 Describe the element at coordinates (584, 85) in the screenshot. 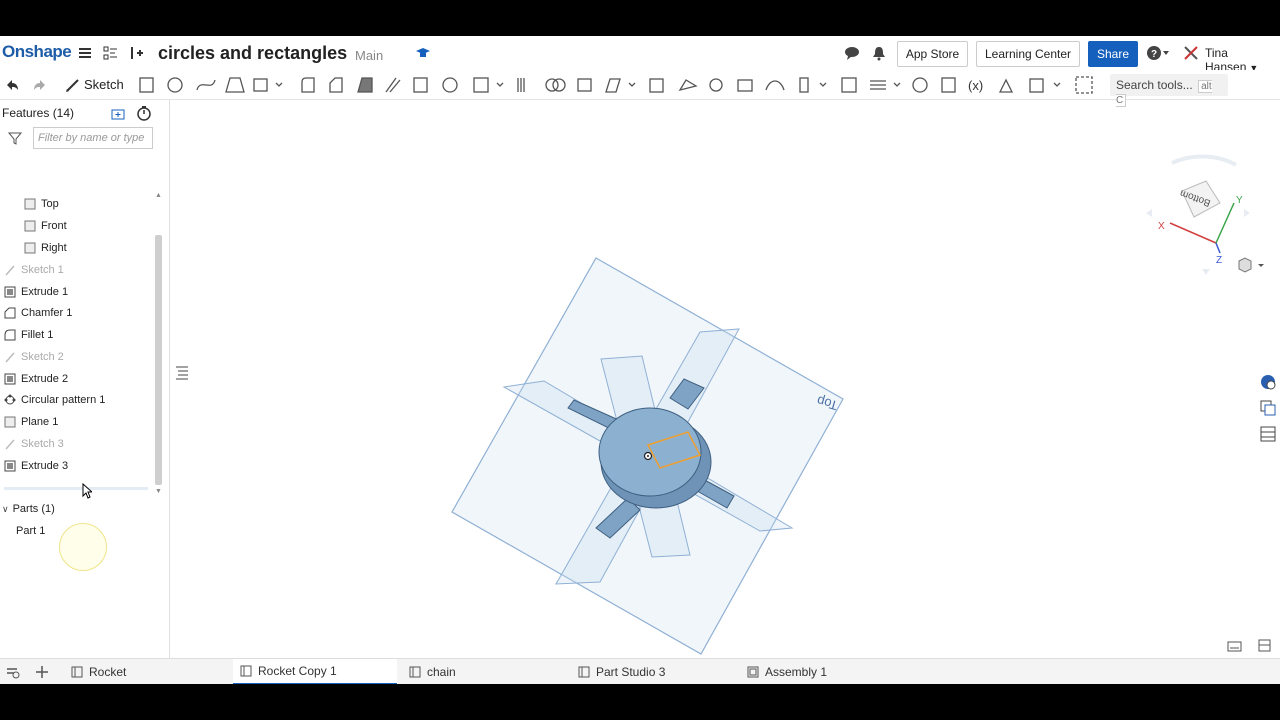

I see `split-icon` at that location.